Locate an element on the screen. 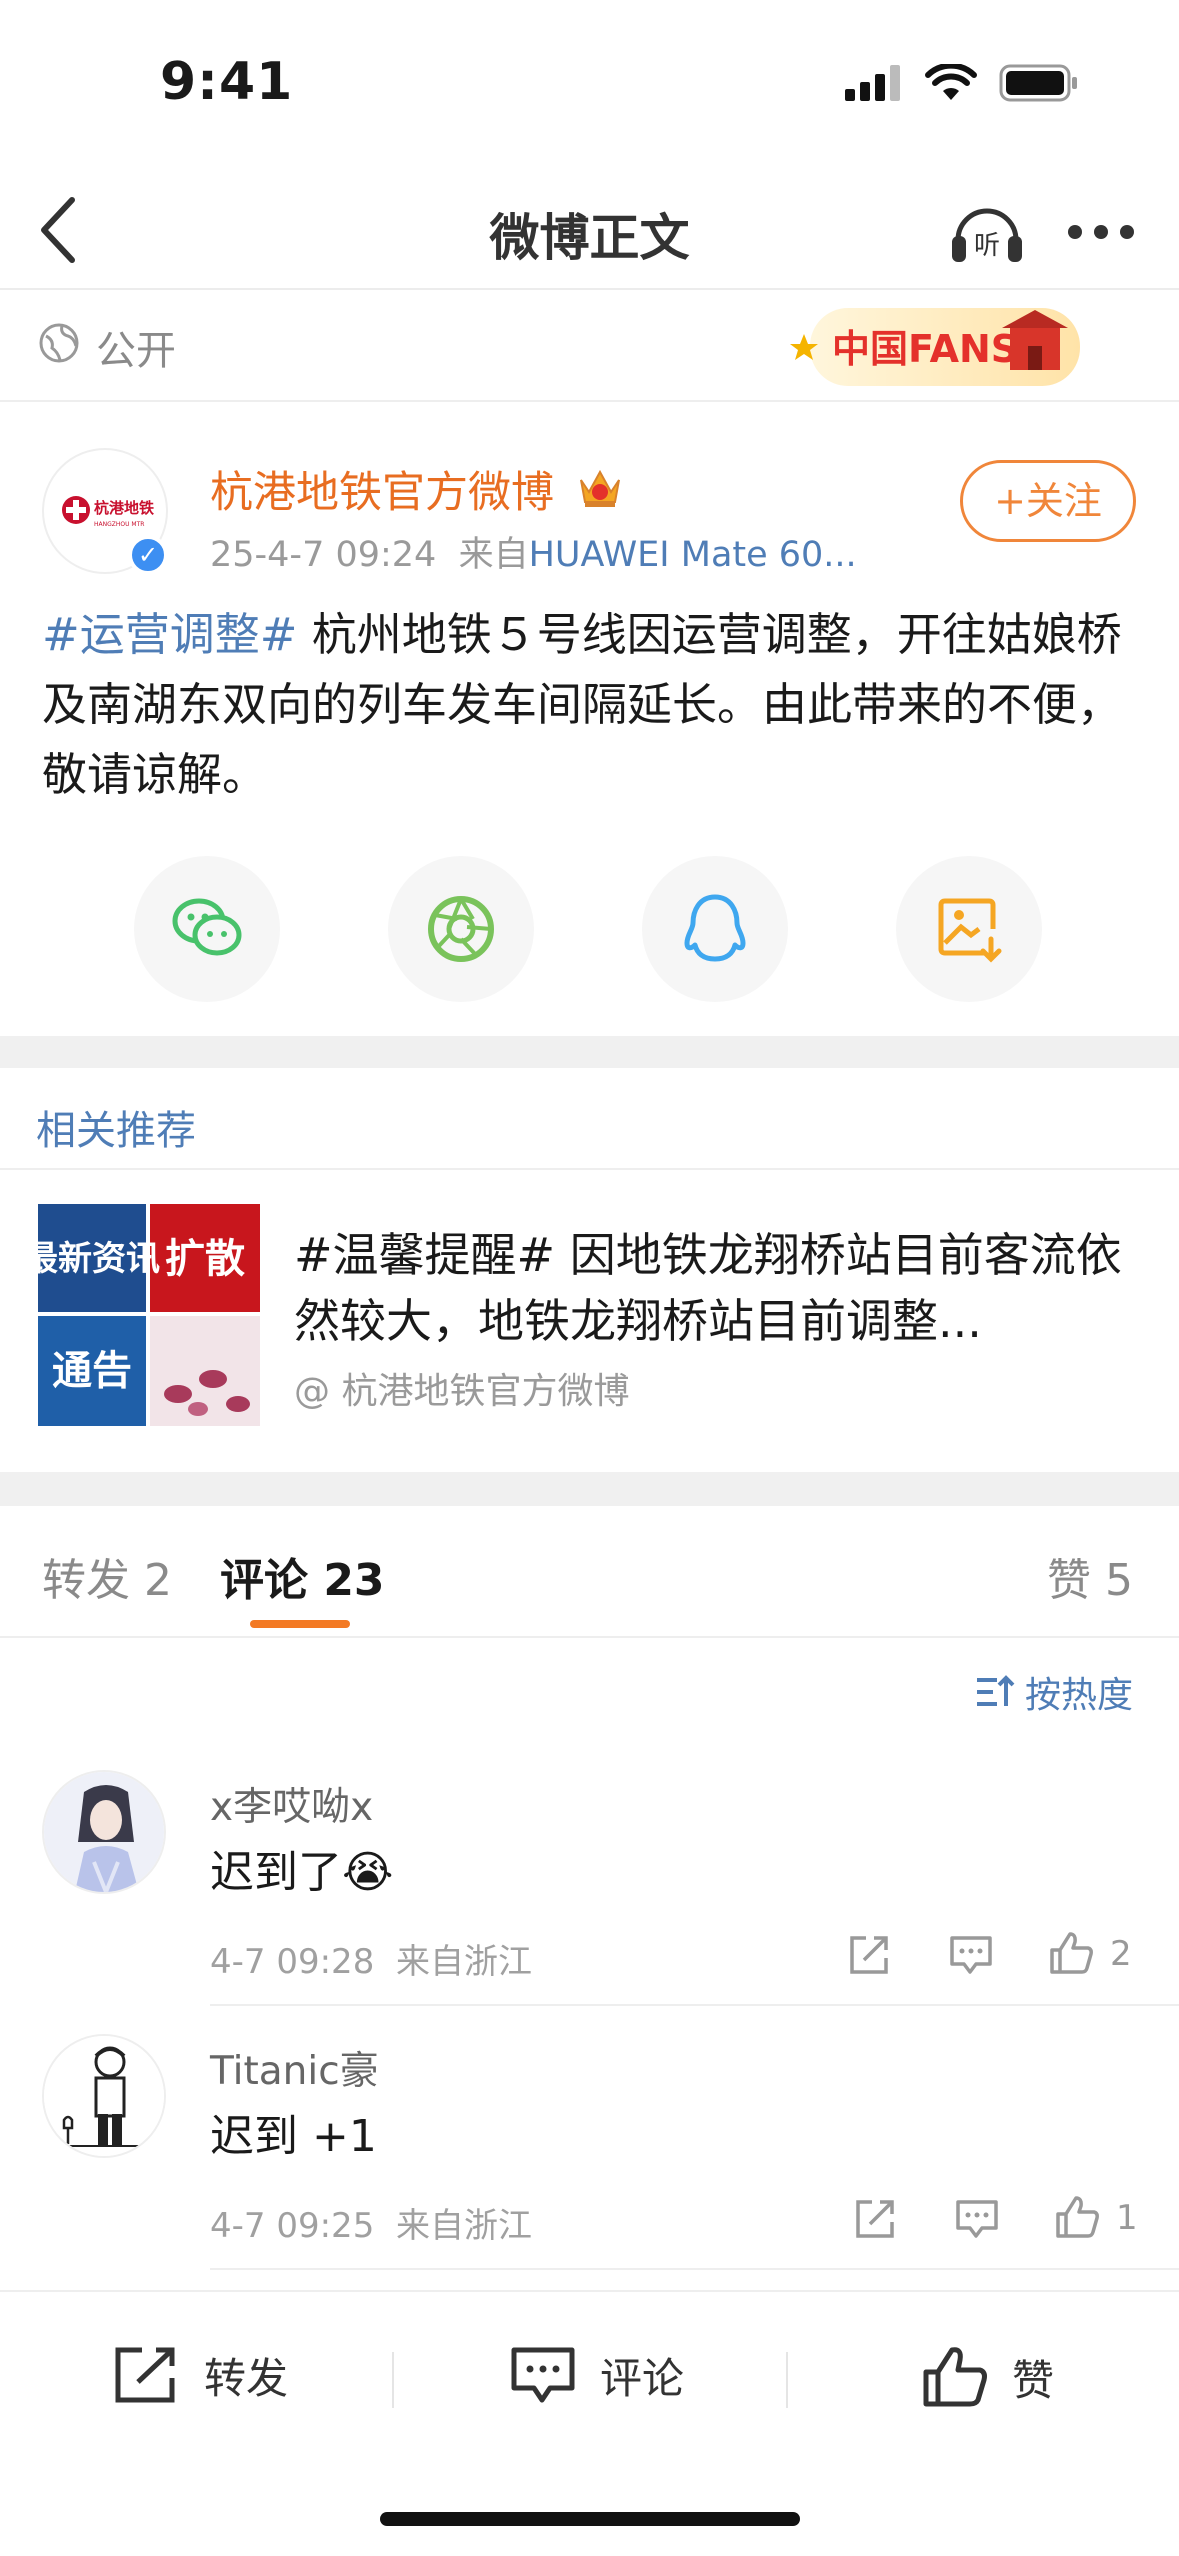  comment-button: 评论 is located at coordinates (596, 2375).